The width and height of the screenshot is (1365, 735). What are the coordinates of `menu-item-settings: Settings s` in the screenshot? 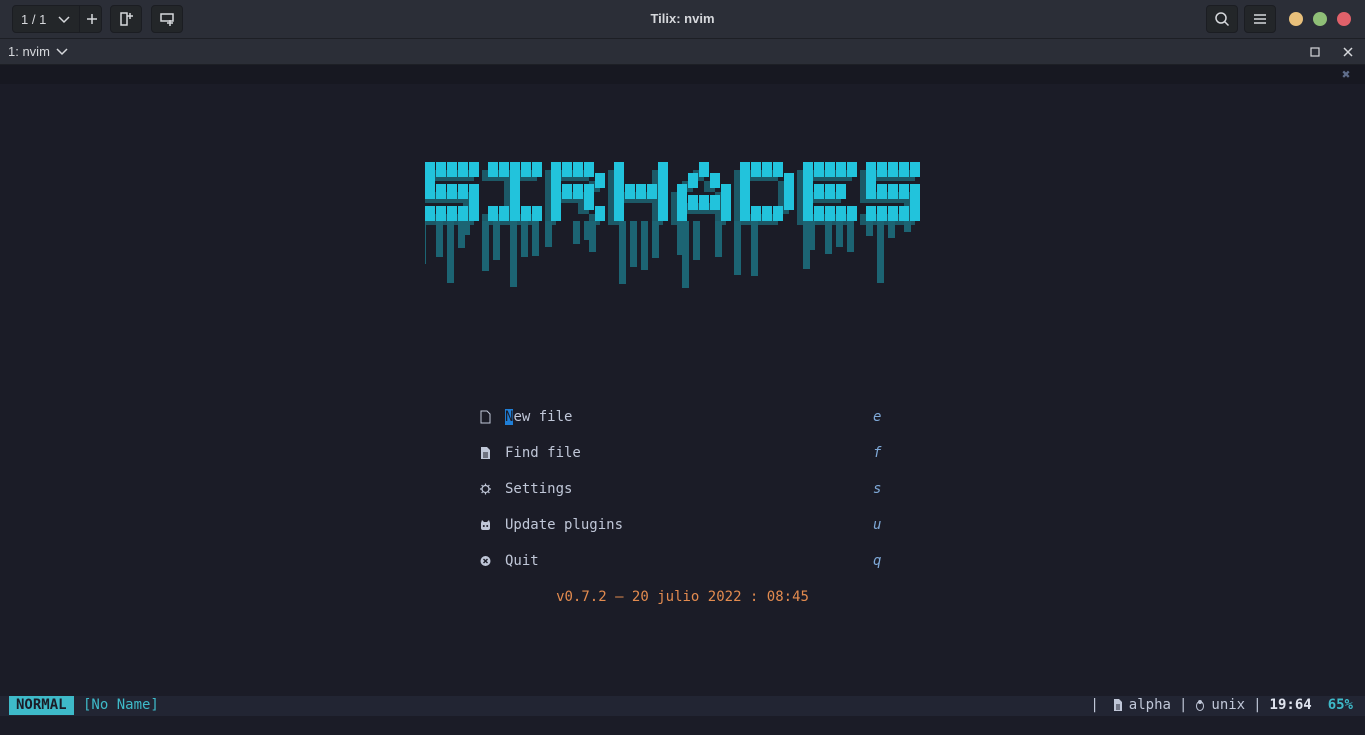 It's located at (687, 490).